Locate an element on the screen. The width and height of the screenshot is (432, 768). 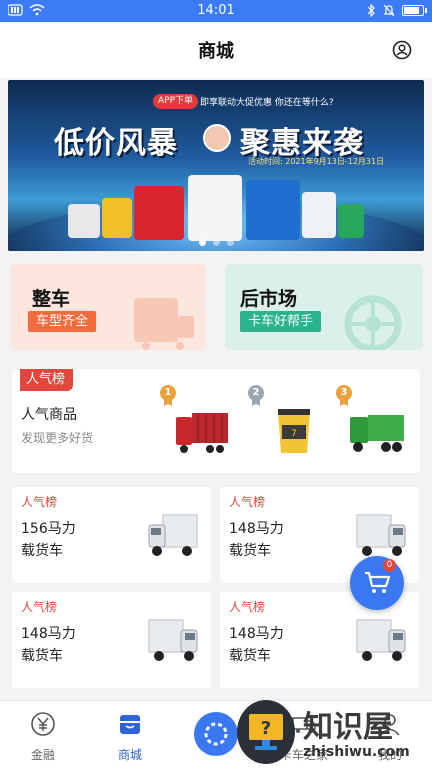
rank-2-medal-icon: 2 is located at coordinates (256, 393).